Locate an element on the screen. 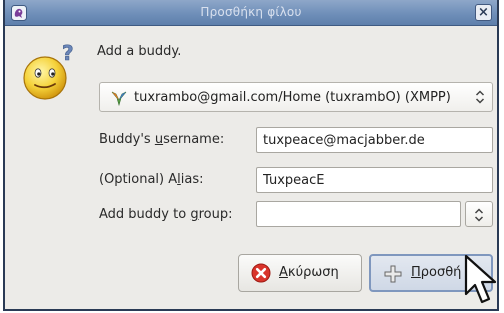 This screenshot has width=504, height=313. close-icon: × is located at coordinates (483, 12).